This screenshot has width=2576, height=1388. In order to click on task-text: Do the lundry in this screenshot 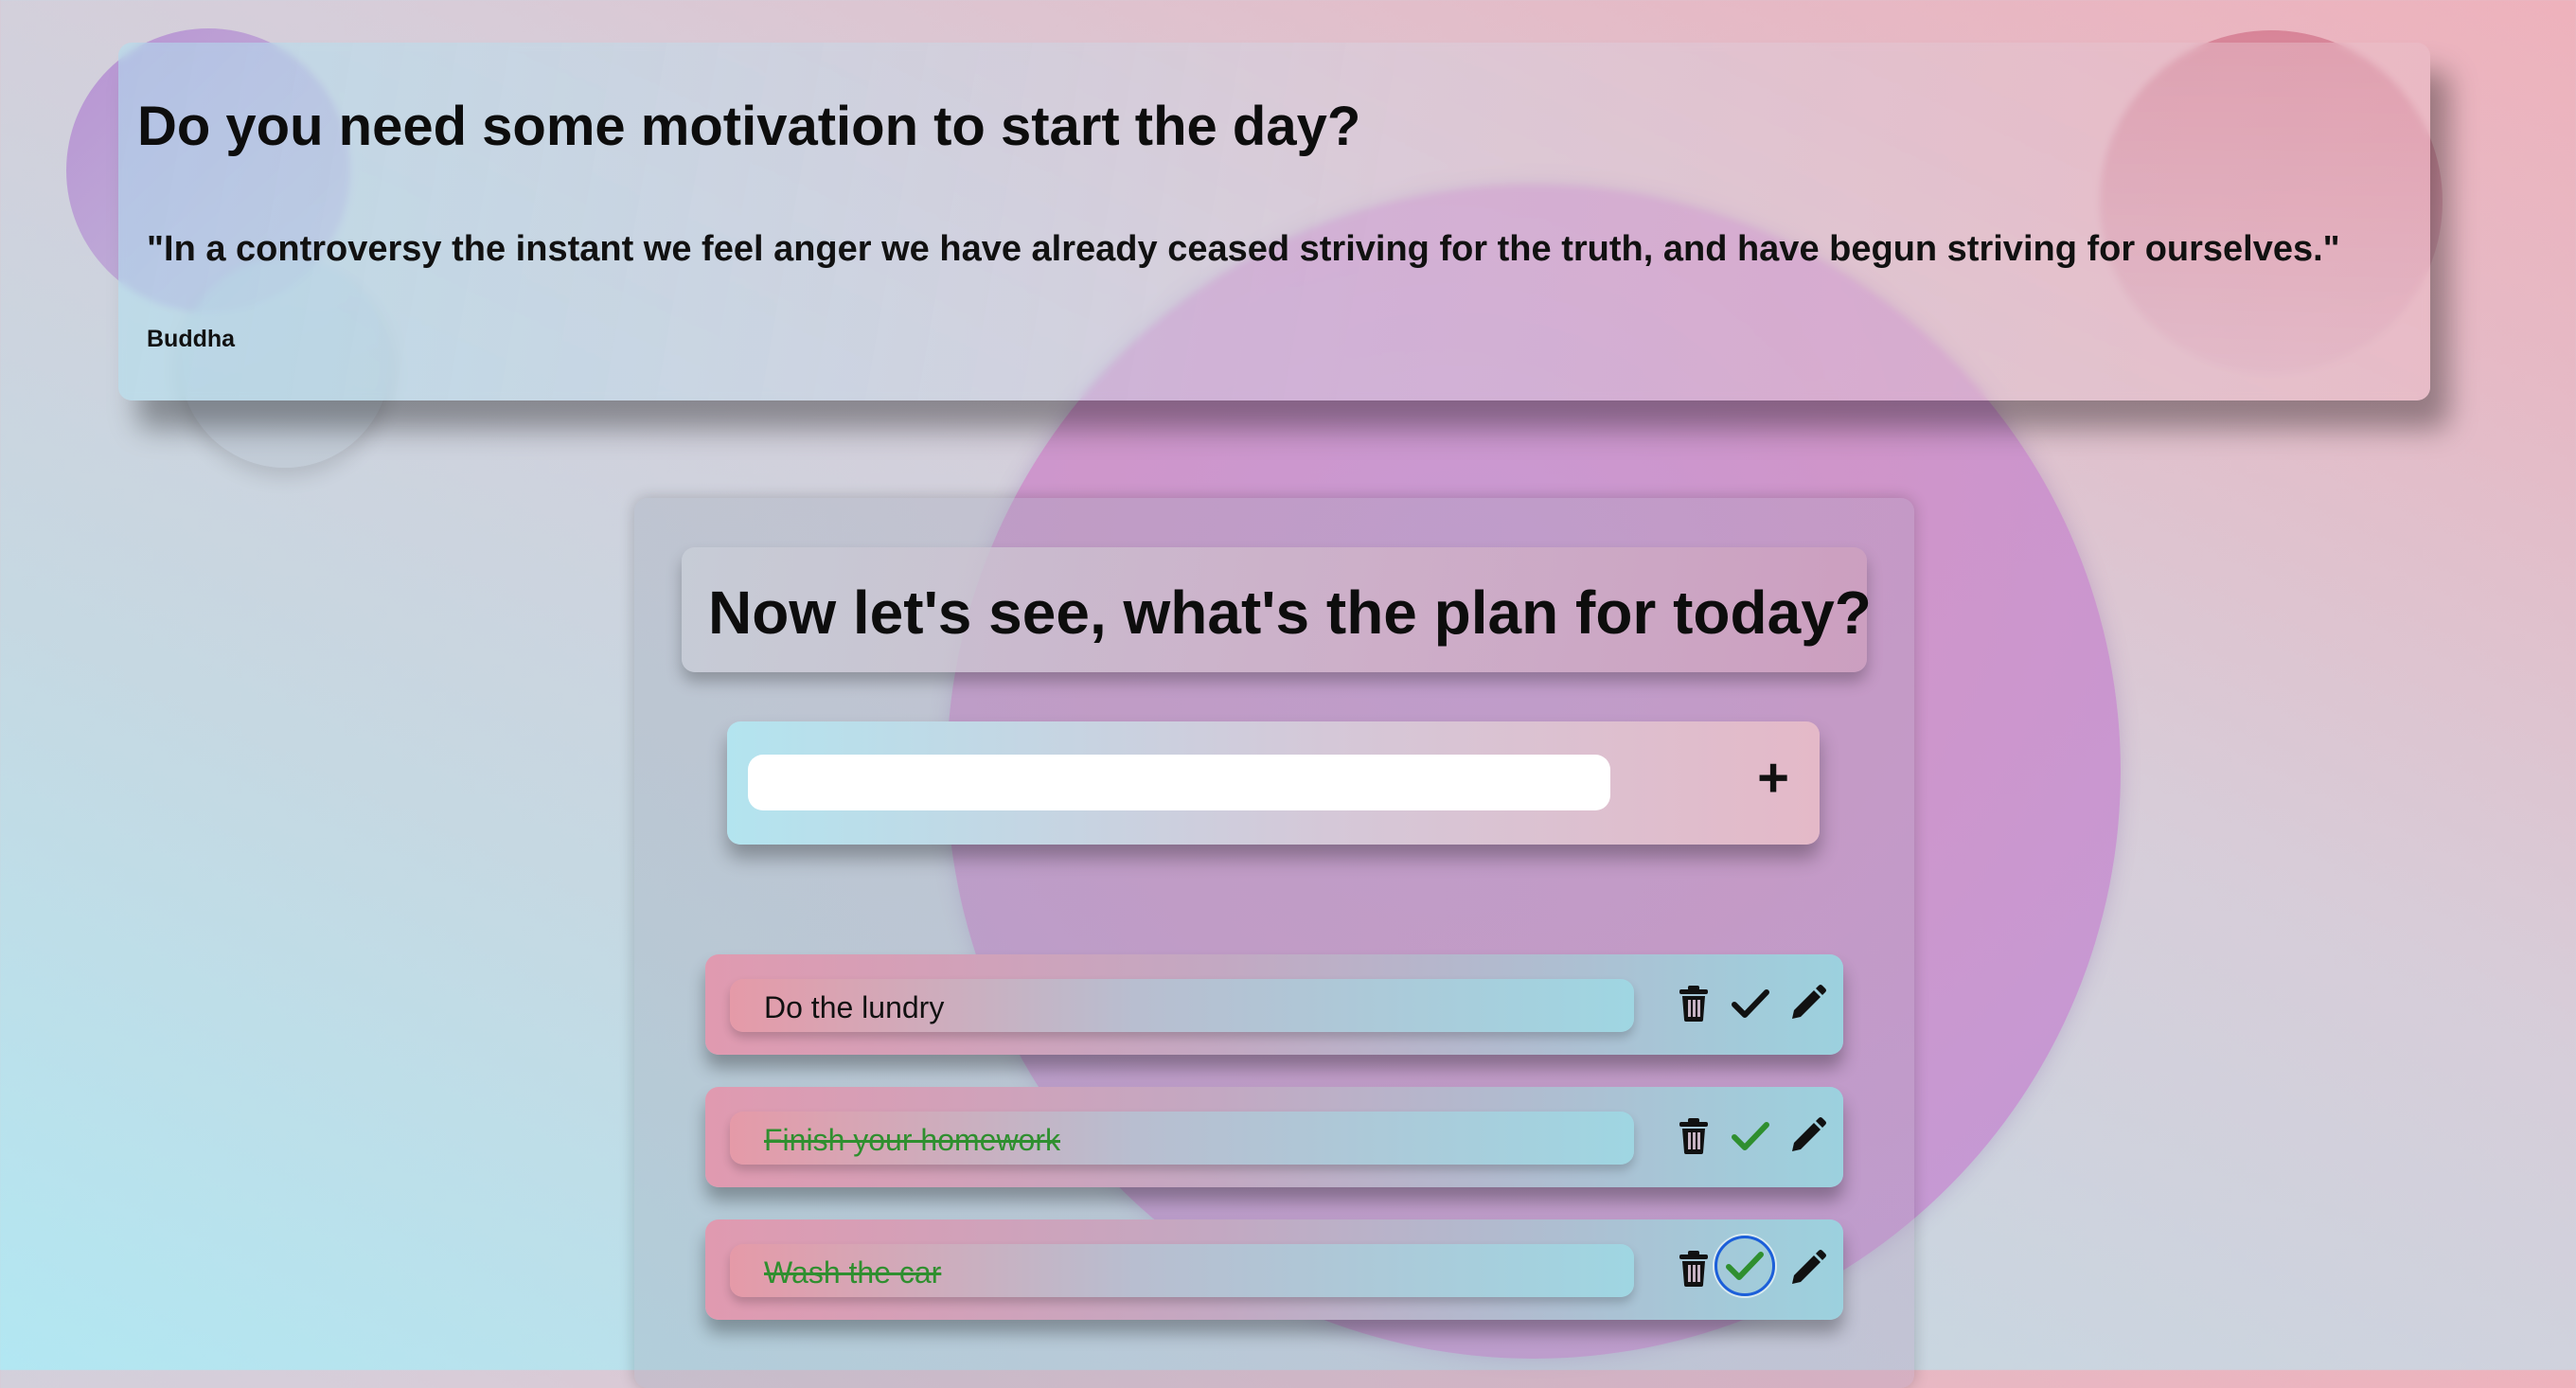, I will do `click(855, 1007)`.